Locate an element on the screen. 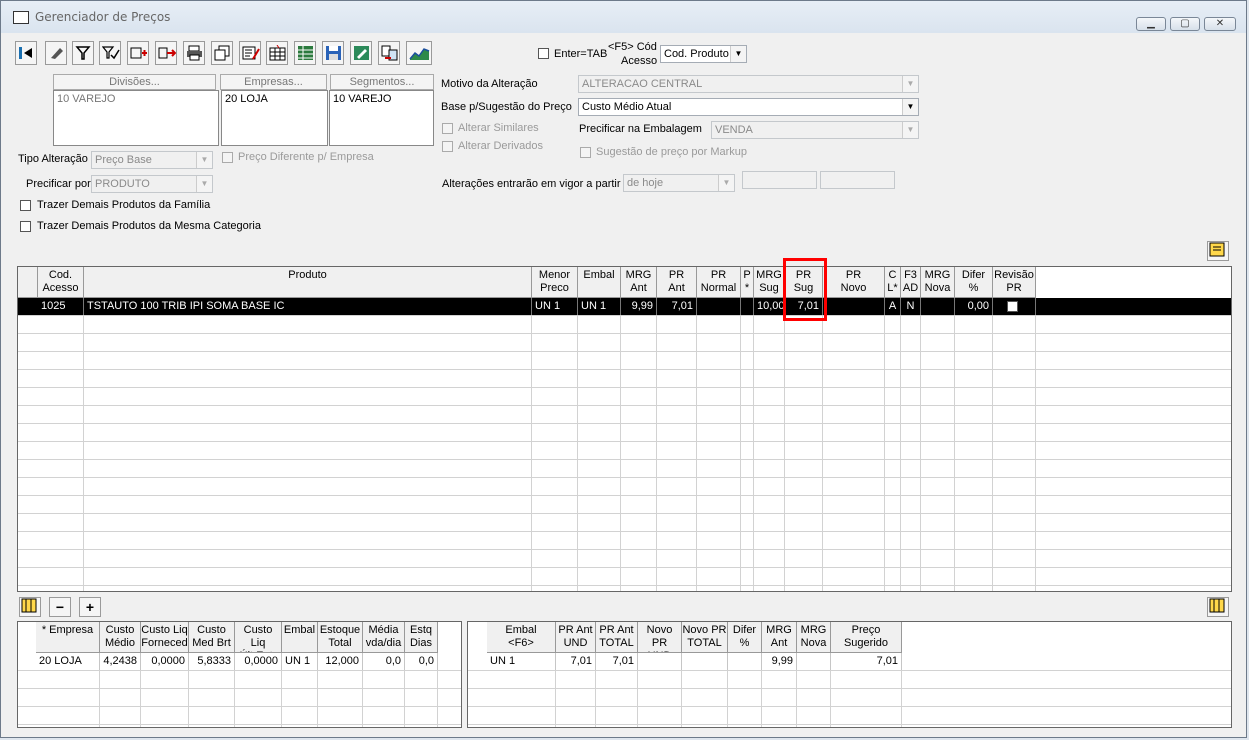 This screenshot has width=1249, height=740. divisoes-list: 10 VAREJO is located at coordinates (136, 118).